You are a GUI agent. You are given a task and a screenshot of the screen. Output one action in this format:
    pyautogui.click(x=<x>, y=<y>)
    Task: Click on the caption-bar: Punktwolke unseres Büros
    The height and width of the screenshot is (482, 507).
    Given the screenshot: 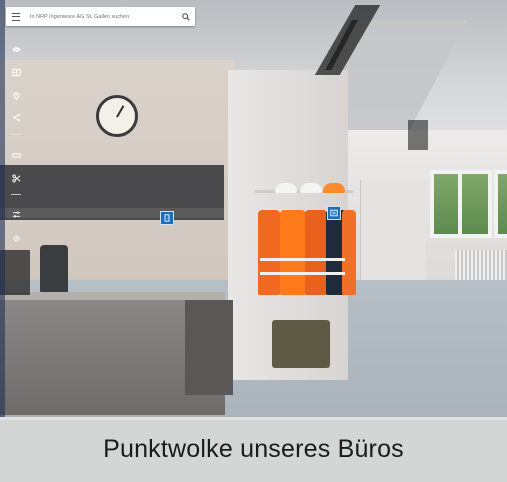 What is the action you would take?
    pyautogui.click(x=253, y=449)
    